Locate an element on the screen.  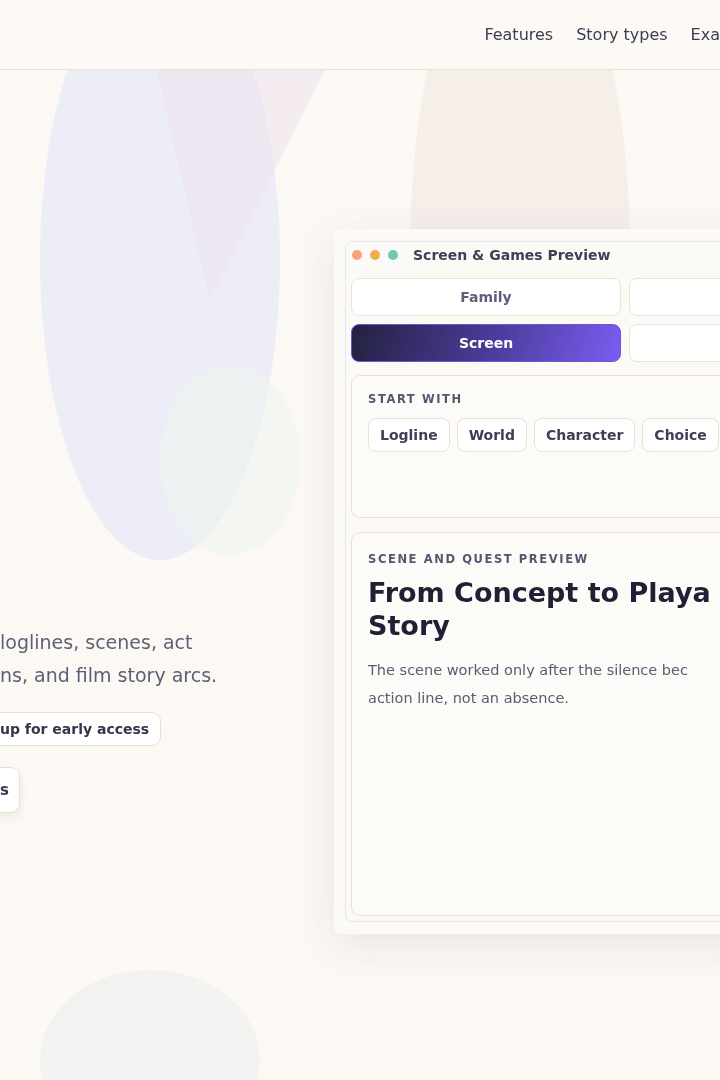
scene-title: From Concept to Playa Story is located at coordinates (540, 609).